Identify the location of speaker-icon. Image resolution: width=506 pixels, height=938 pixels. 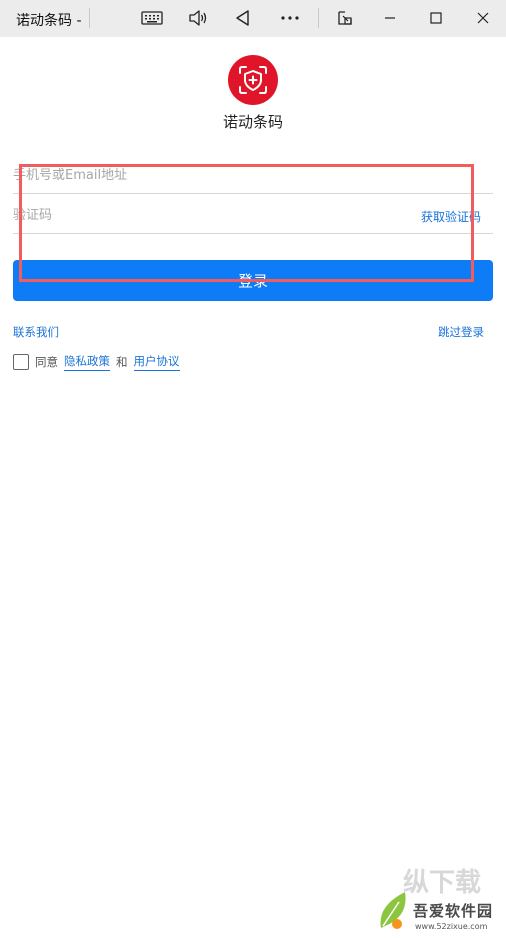
(198, 18).